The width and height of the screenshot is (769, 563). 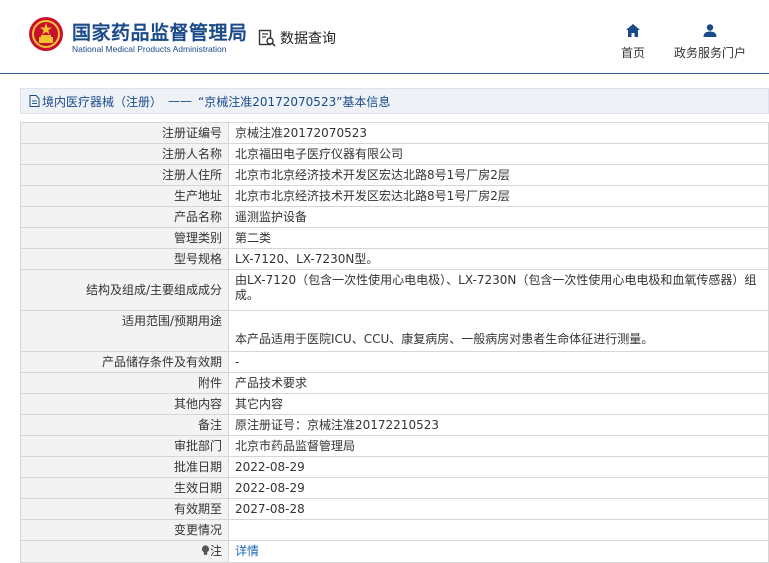 I want to click on table-row: 审批部门 北京市药品监督管理局, so click(x=394, y=446).